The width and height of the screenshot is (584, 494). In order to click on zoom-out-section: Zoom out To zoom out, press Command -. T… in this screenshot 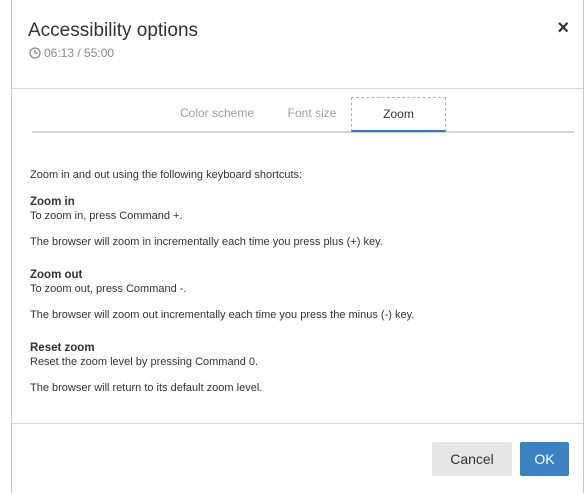, I will do `click(222, 295)`.